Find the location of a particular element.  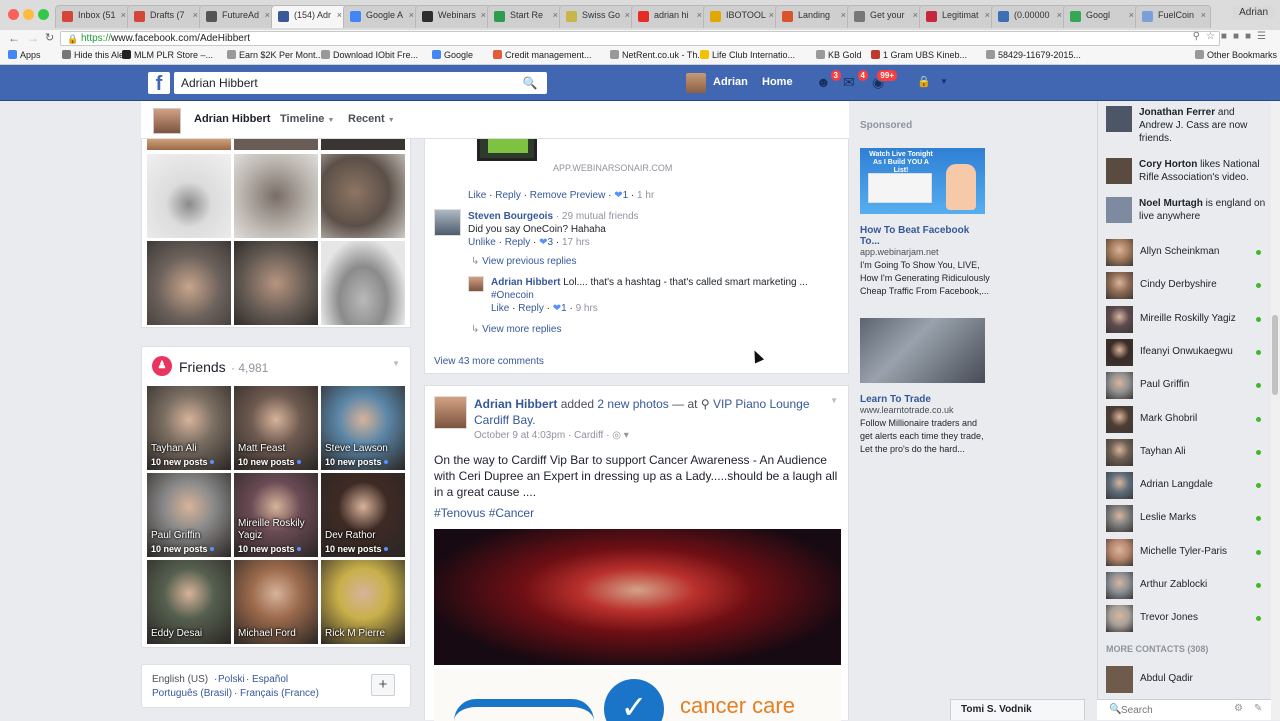

audience-globe-icon: ◎ ▾ is located at coordinates (620, 435).